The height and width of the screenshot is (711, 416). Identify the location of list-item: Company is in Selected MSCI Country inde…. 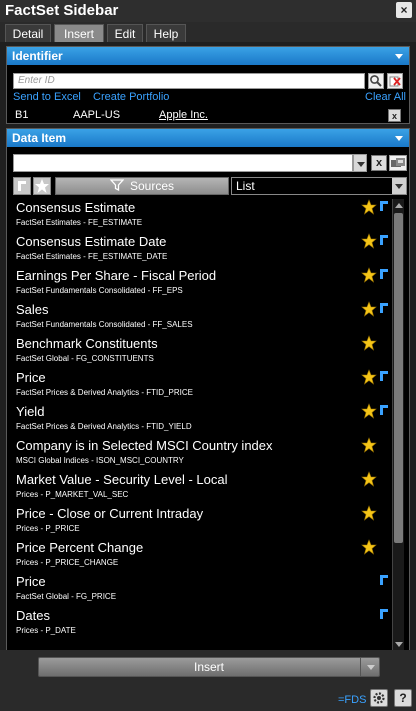
(201, 454).